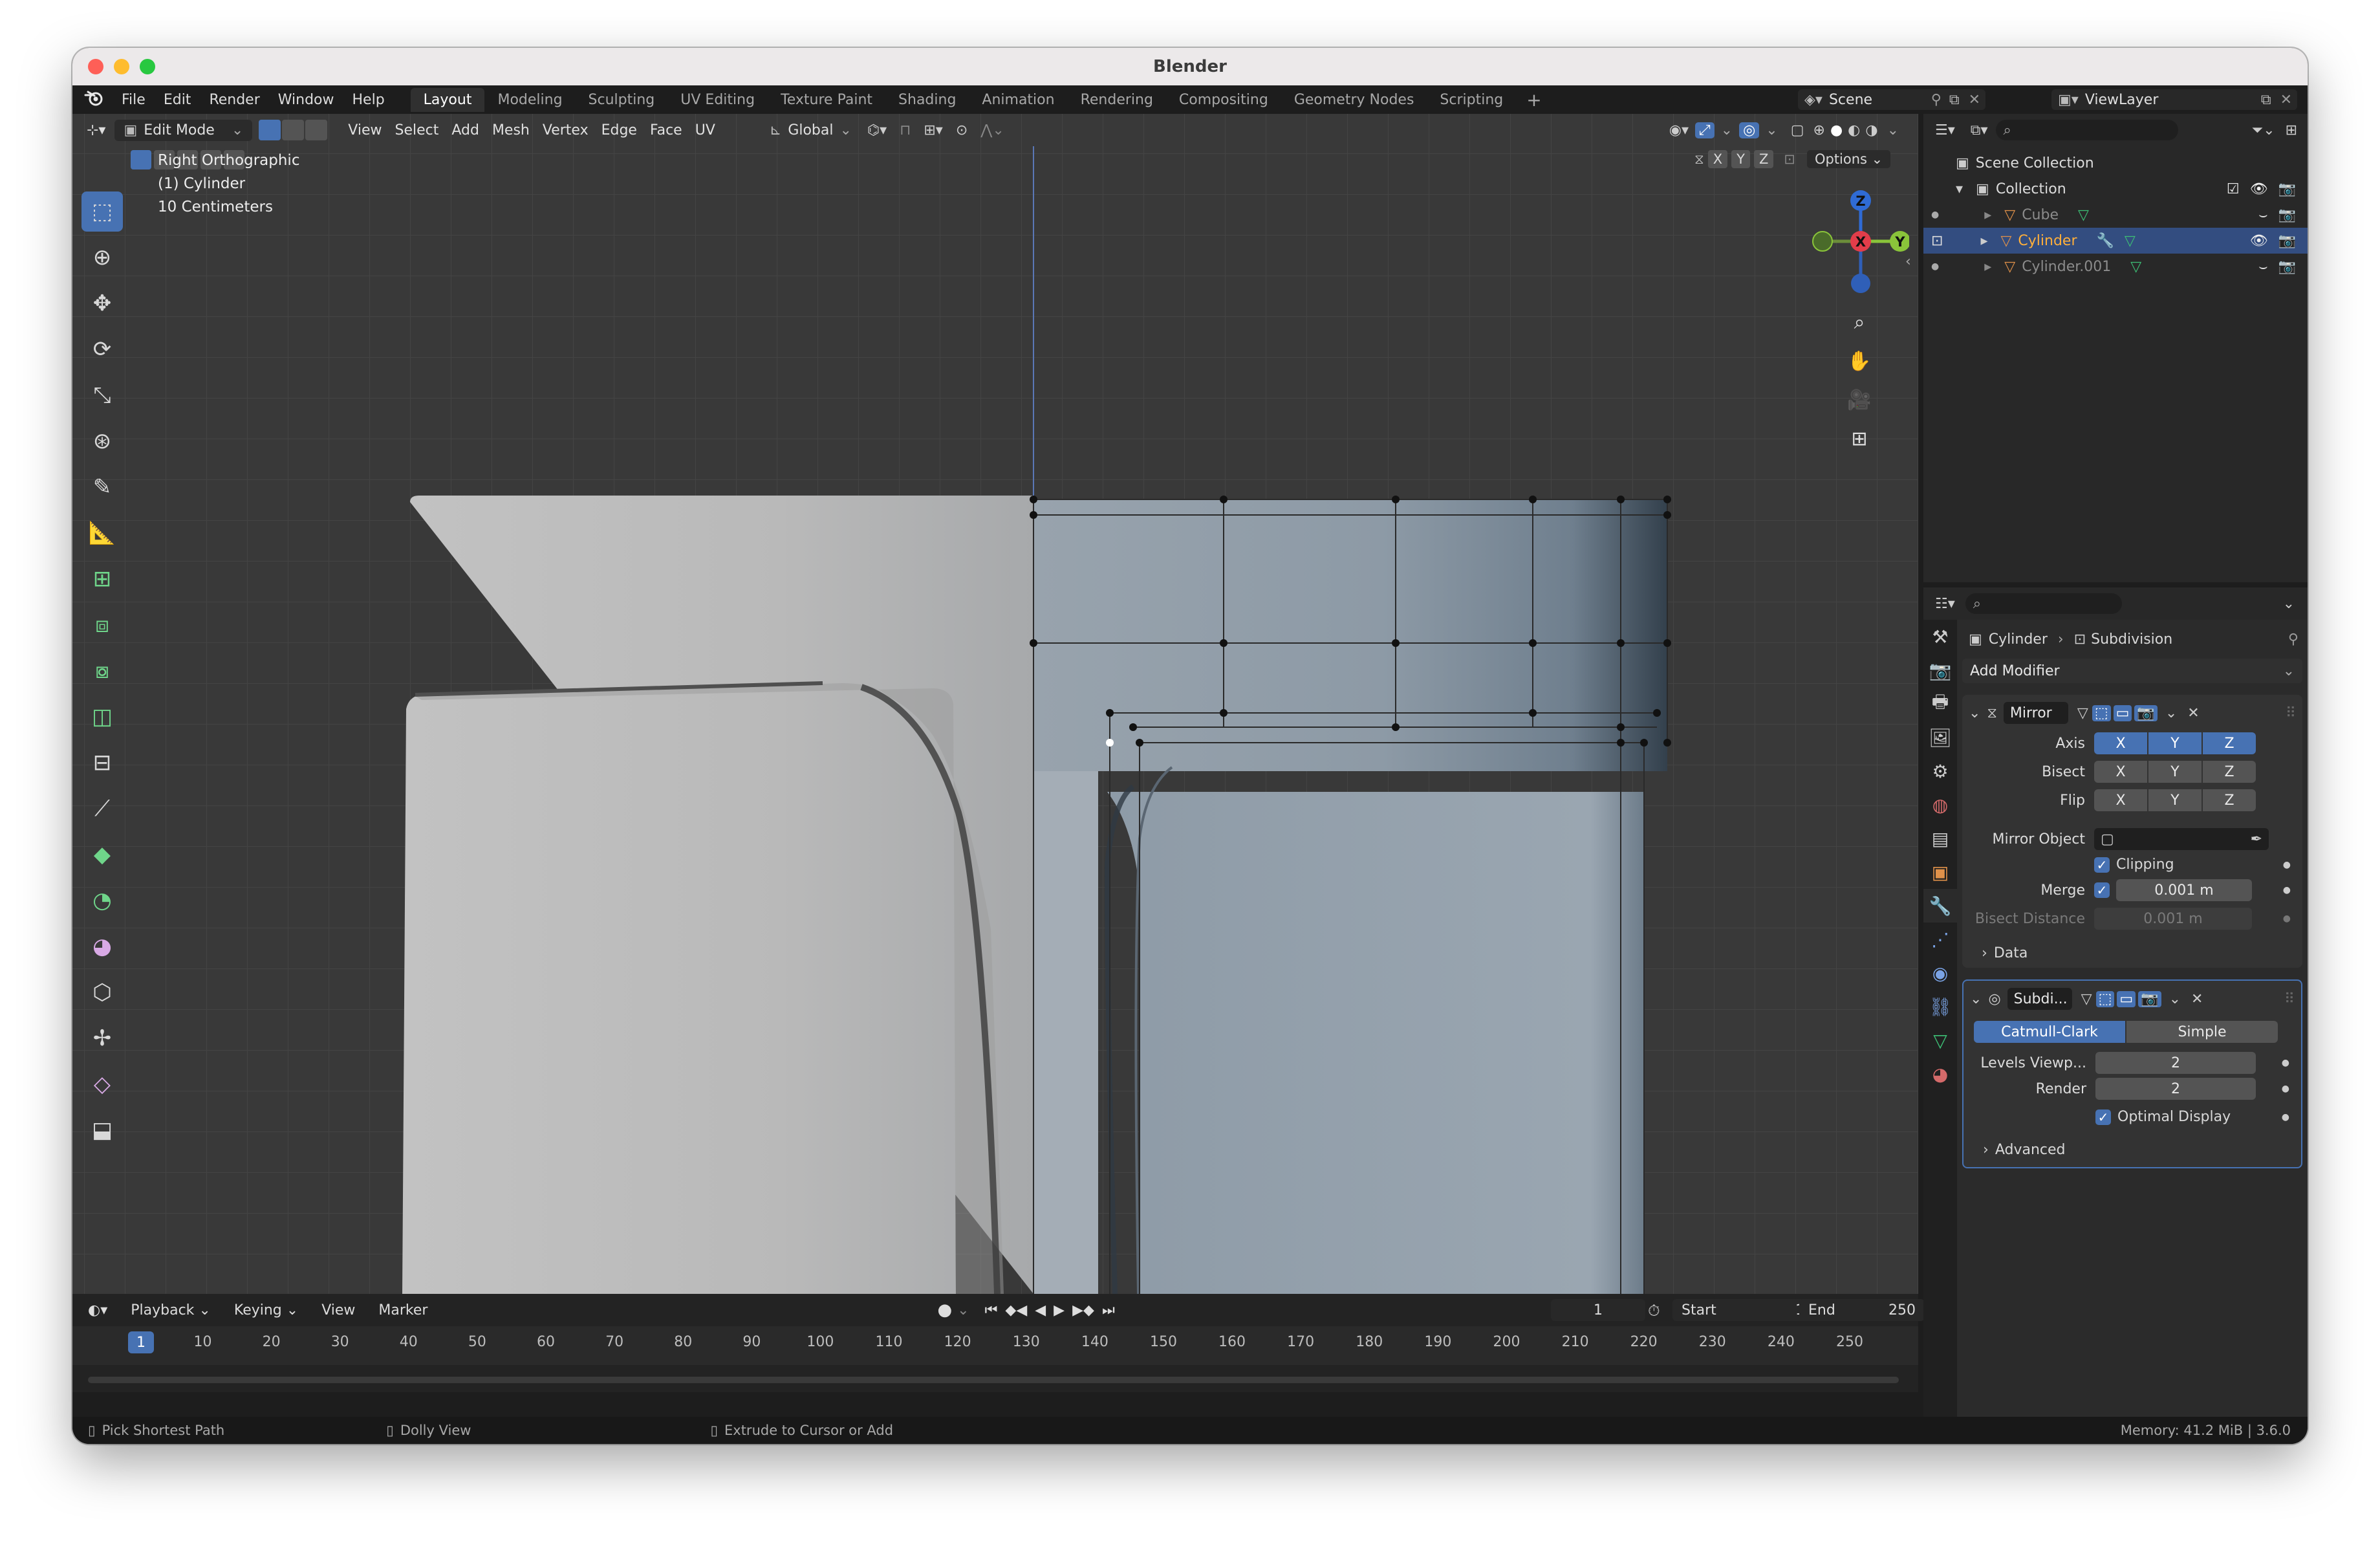  Describe the element at coordinates (1117, 100) in the screenshot. I see `tab-rendering: Rendering` at that location.